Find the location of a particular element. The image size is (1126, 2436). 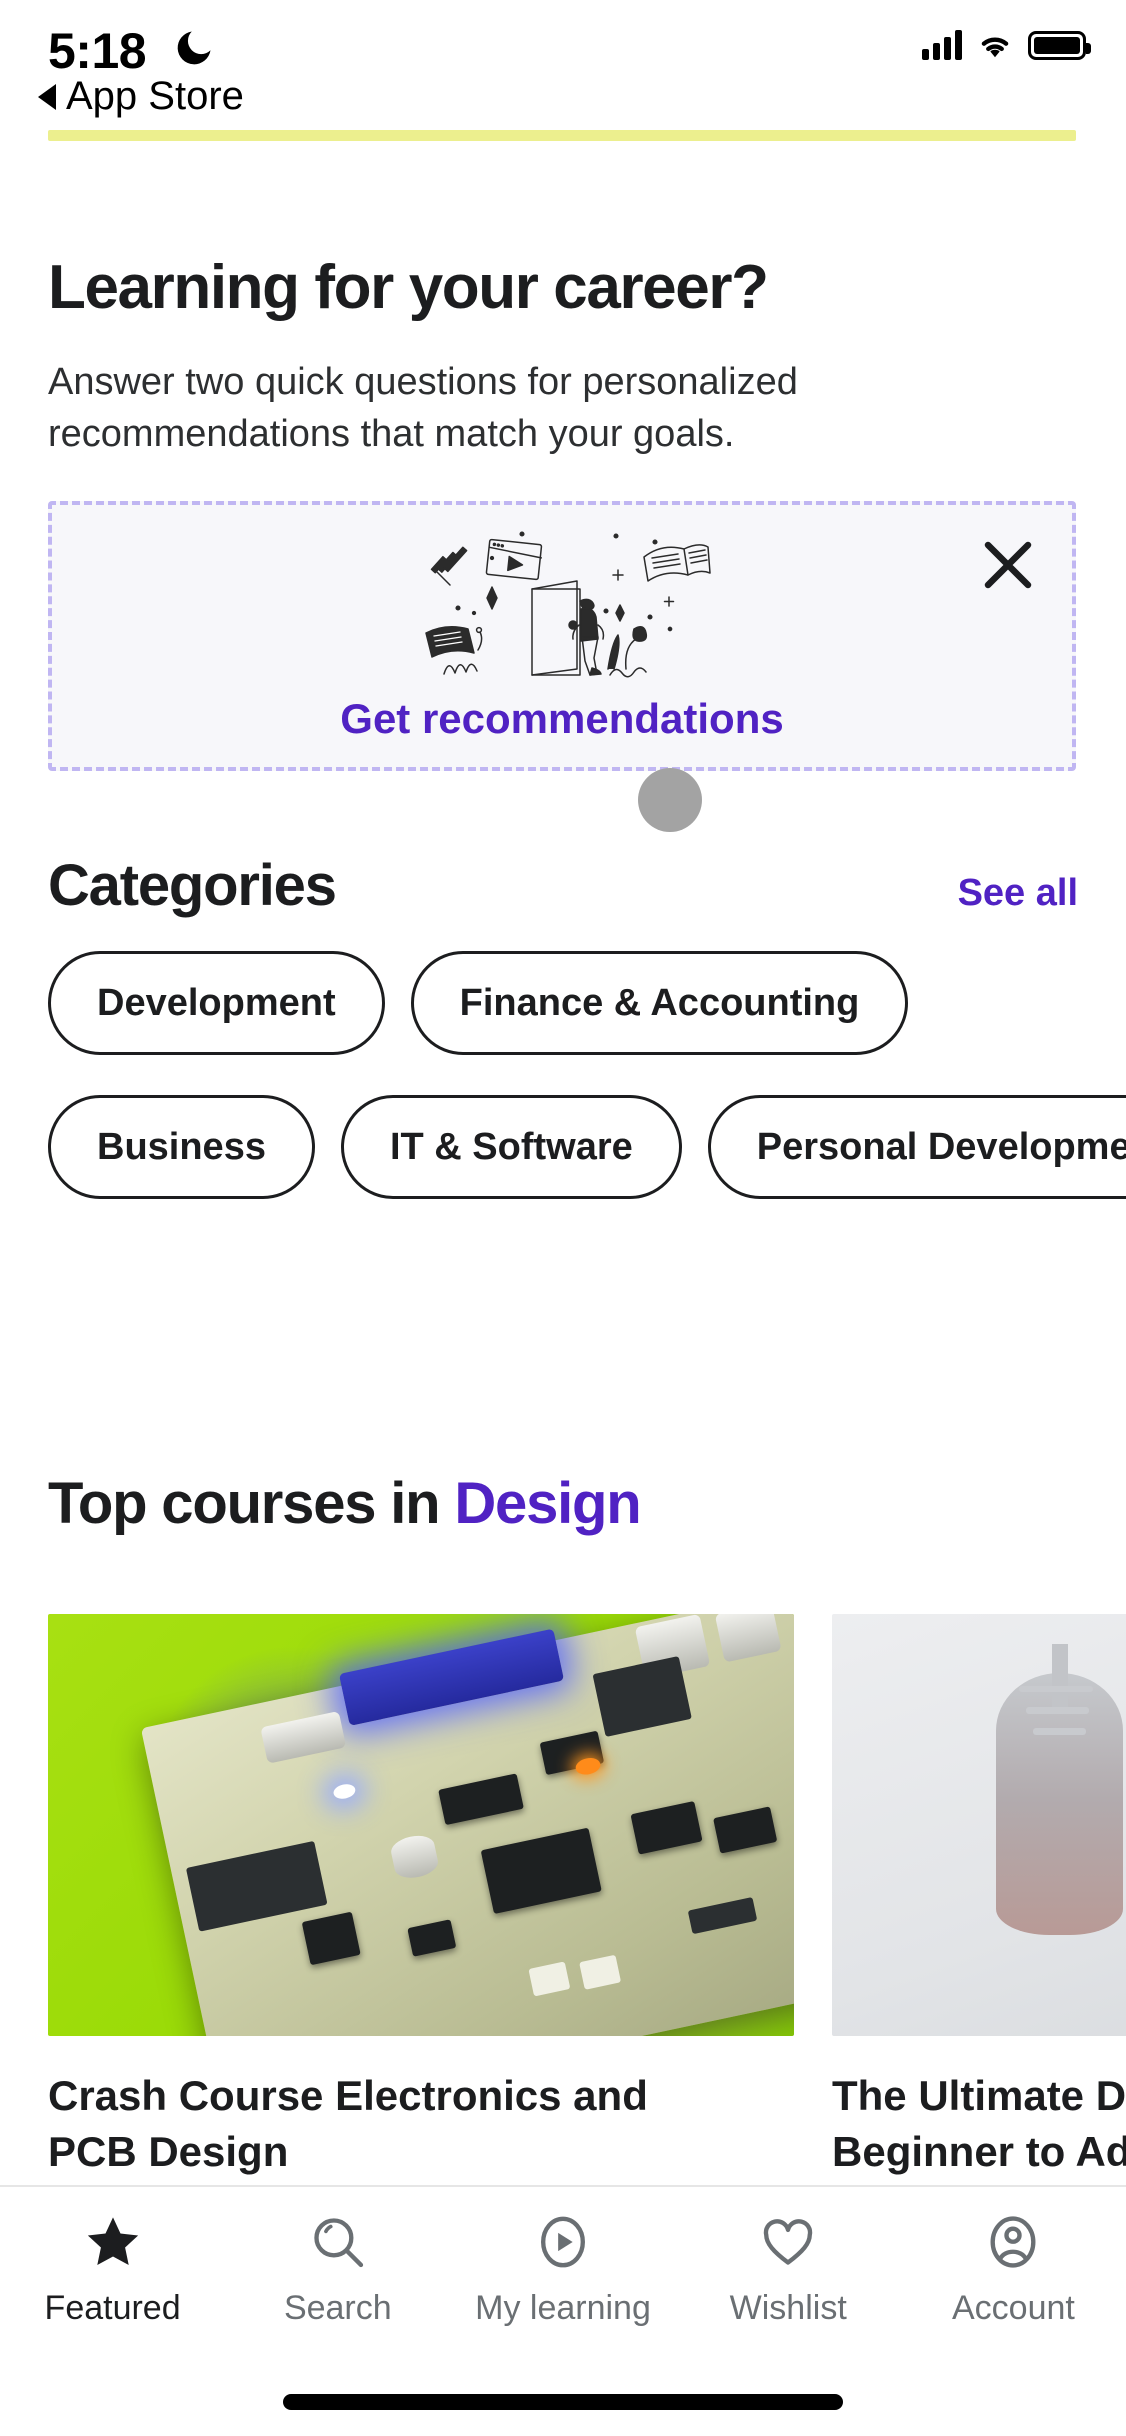

close-promo-button is located at coordinates (1008, 565).